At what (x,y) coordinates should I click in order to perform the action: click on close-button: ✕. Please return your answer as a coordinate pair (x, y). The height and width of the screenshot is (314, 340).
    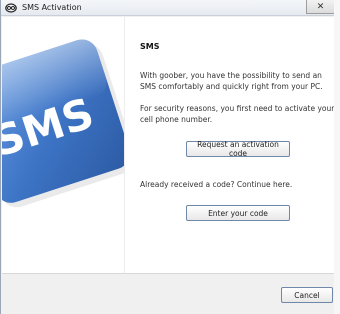
    Looking at the image, I should click on (320, 7).